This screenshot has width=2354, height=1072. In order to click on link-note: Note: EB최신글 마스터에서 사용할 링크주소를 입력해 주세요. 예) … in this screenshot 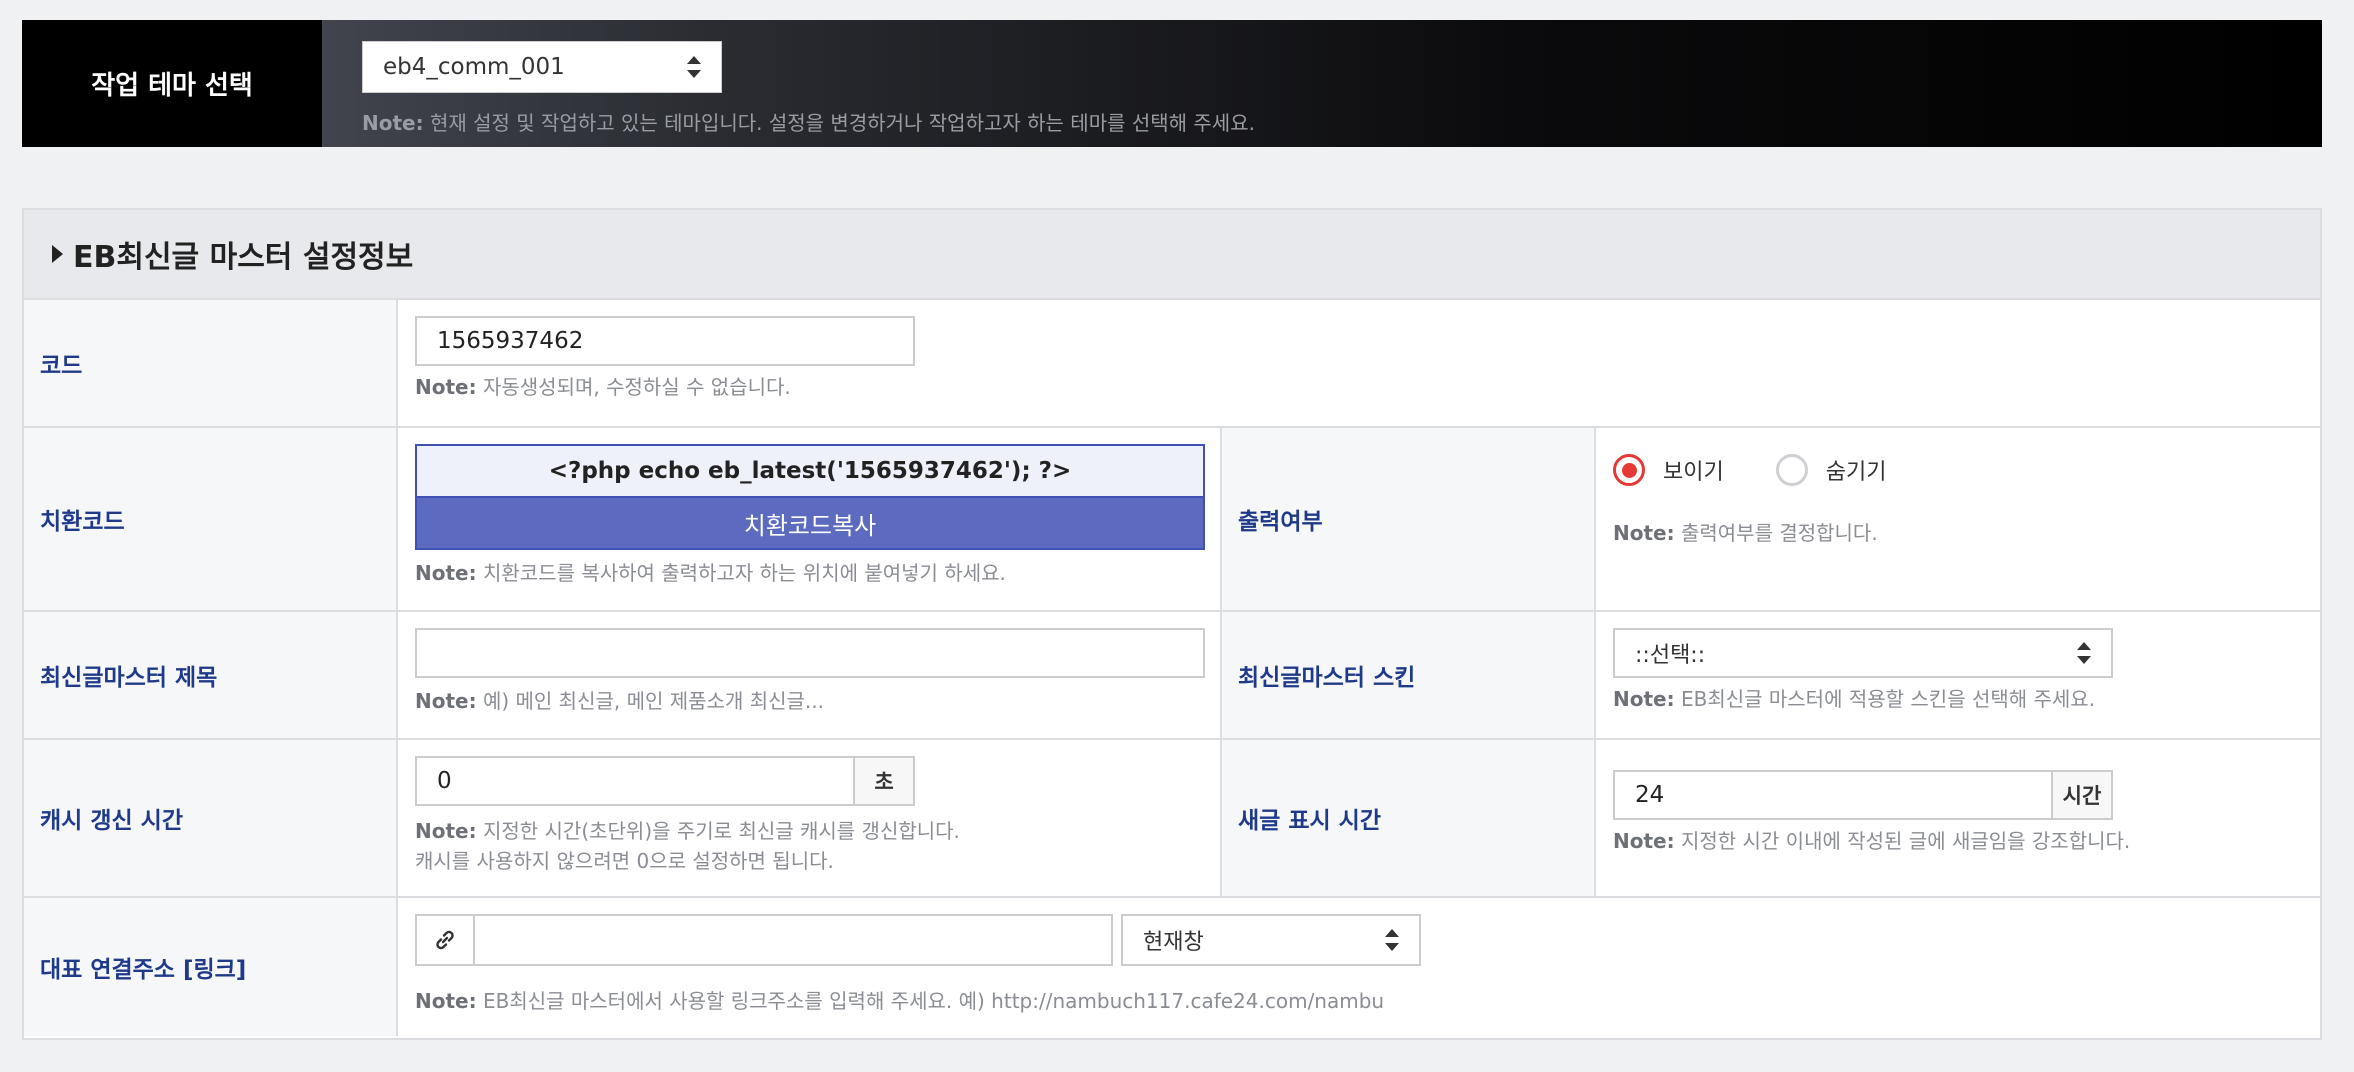, I will do `click(1359, 1001)`.